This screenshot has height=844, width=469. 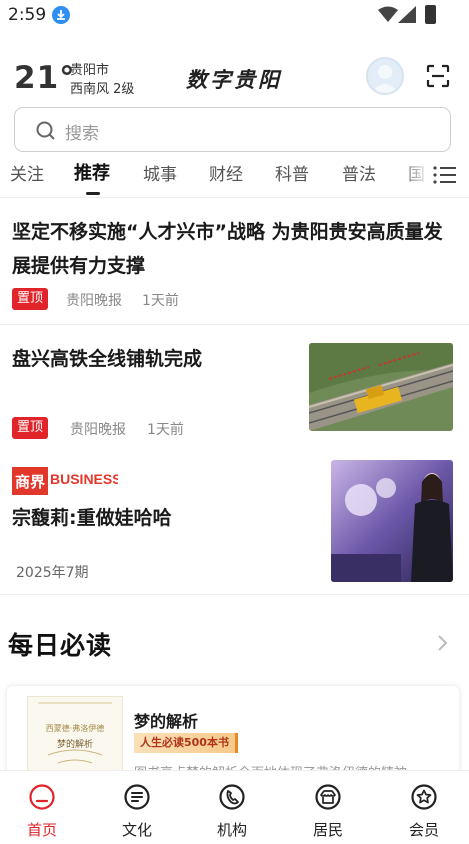 What do you see at coordinates (327, 830) in the screenshot?
I see `nav-label: 居民` at bounding box center [327, 830].